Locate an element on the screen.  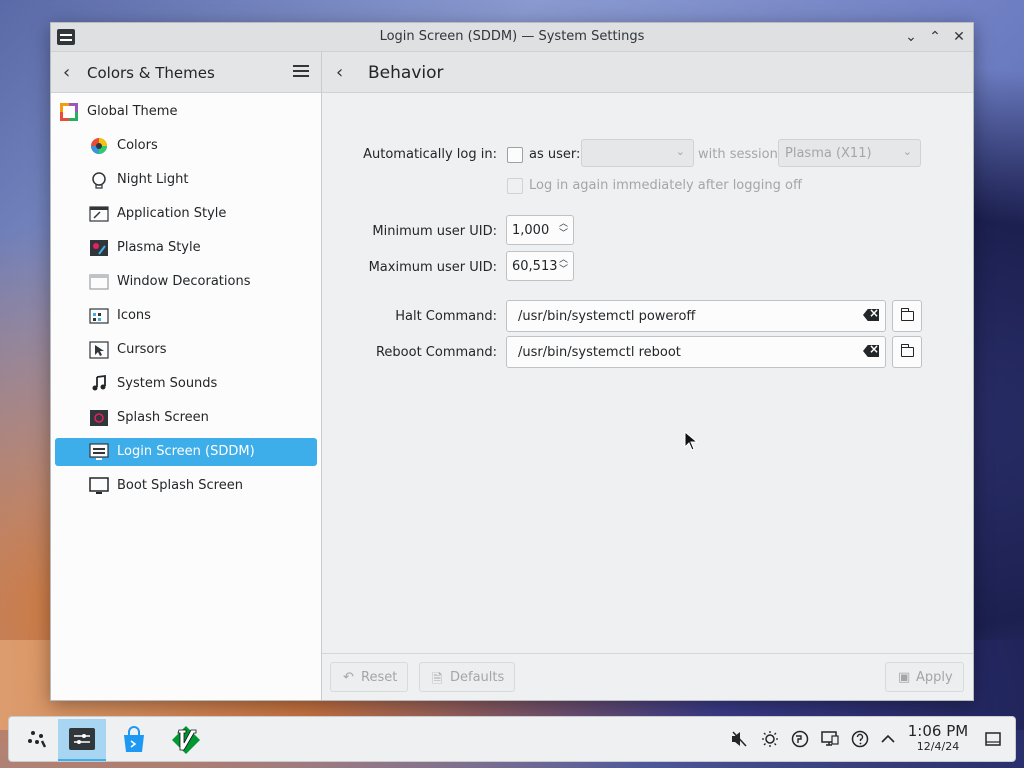
min-uid-spinbox: 1,000 ︿ ﹀ is located at coordinates (540, 230).